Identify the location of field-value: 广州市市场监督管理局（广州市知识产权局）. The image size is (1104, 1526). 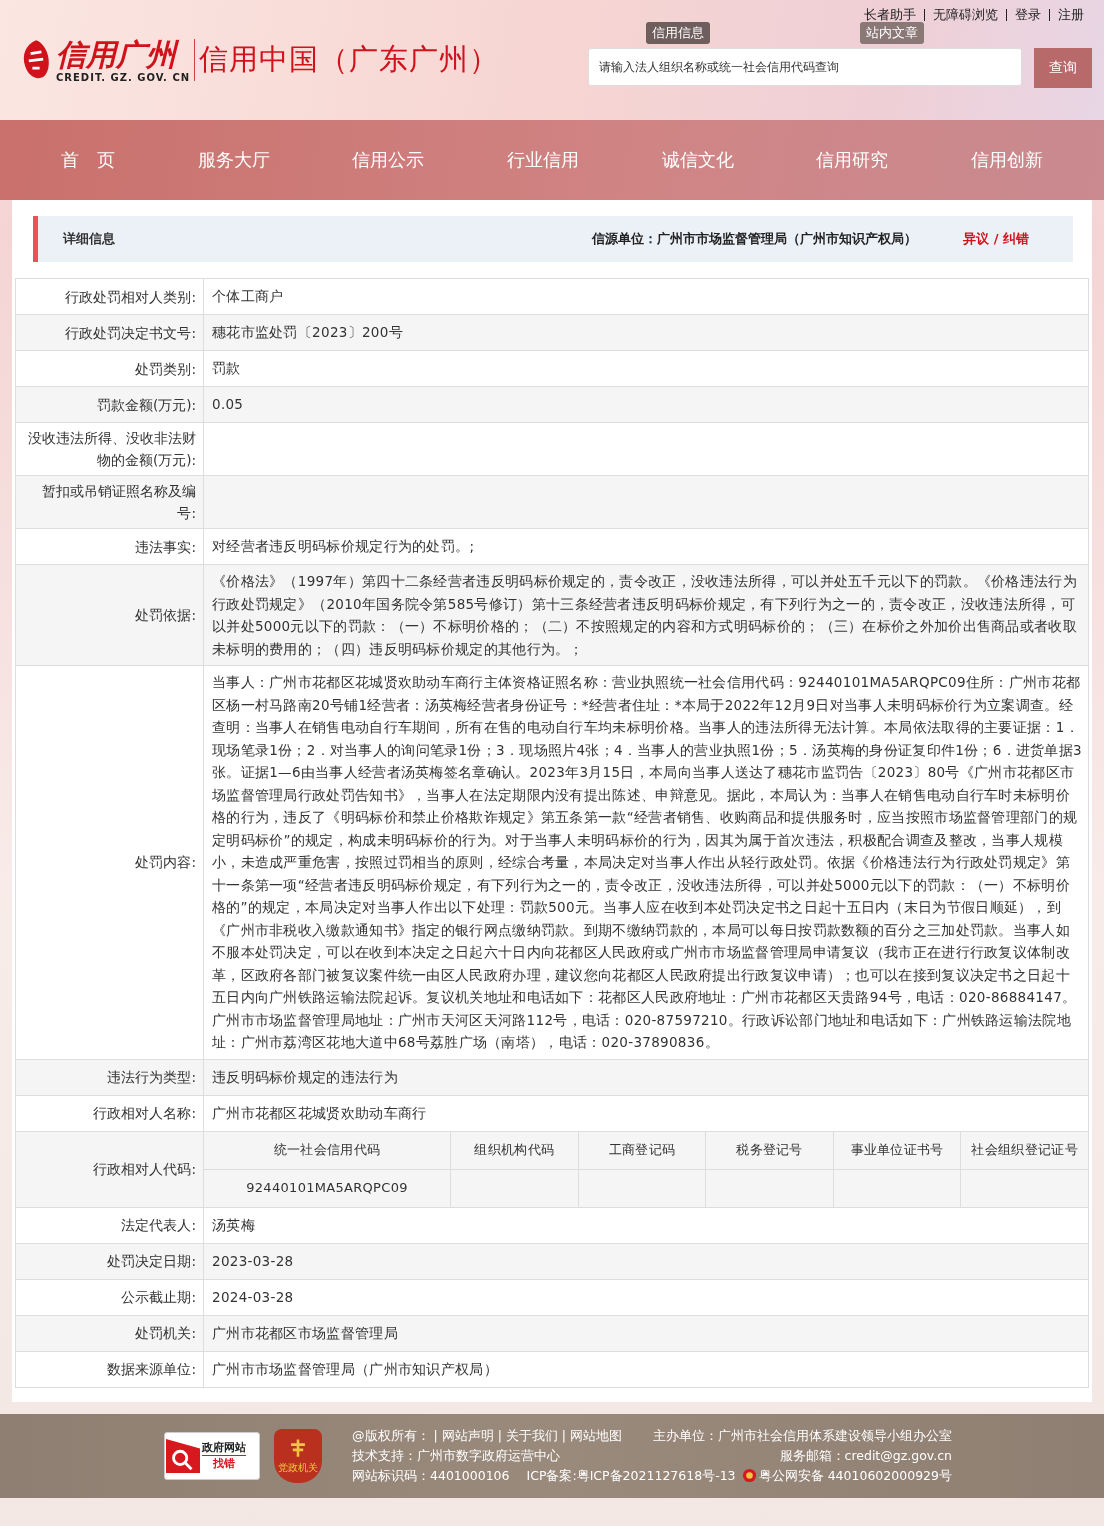
(355, 1369).